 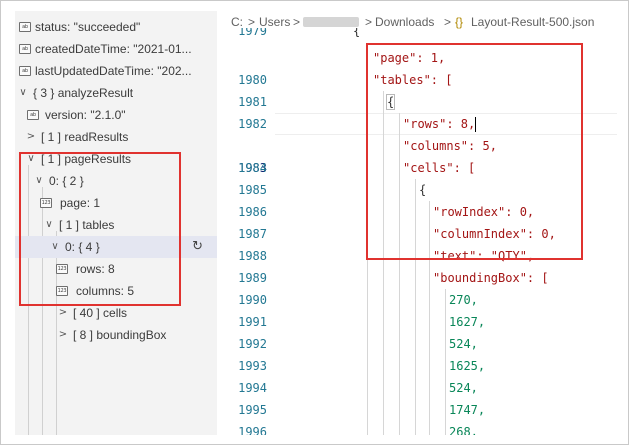 I want to click on indent-guide, so click(x=445, y=362).